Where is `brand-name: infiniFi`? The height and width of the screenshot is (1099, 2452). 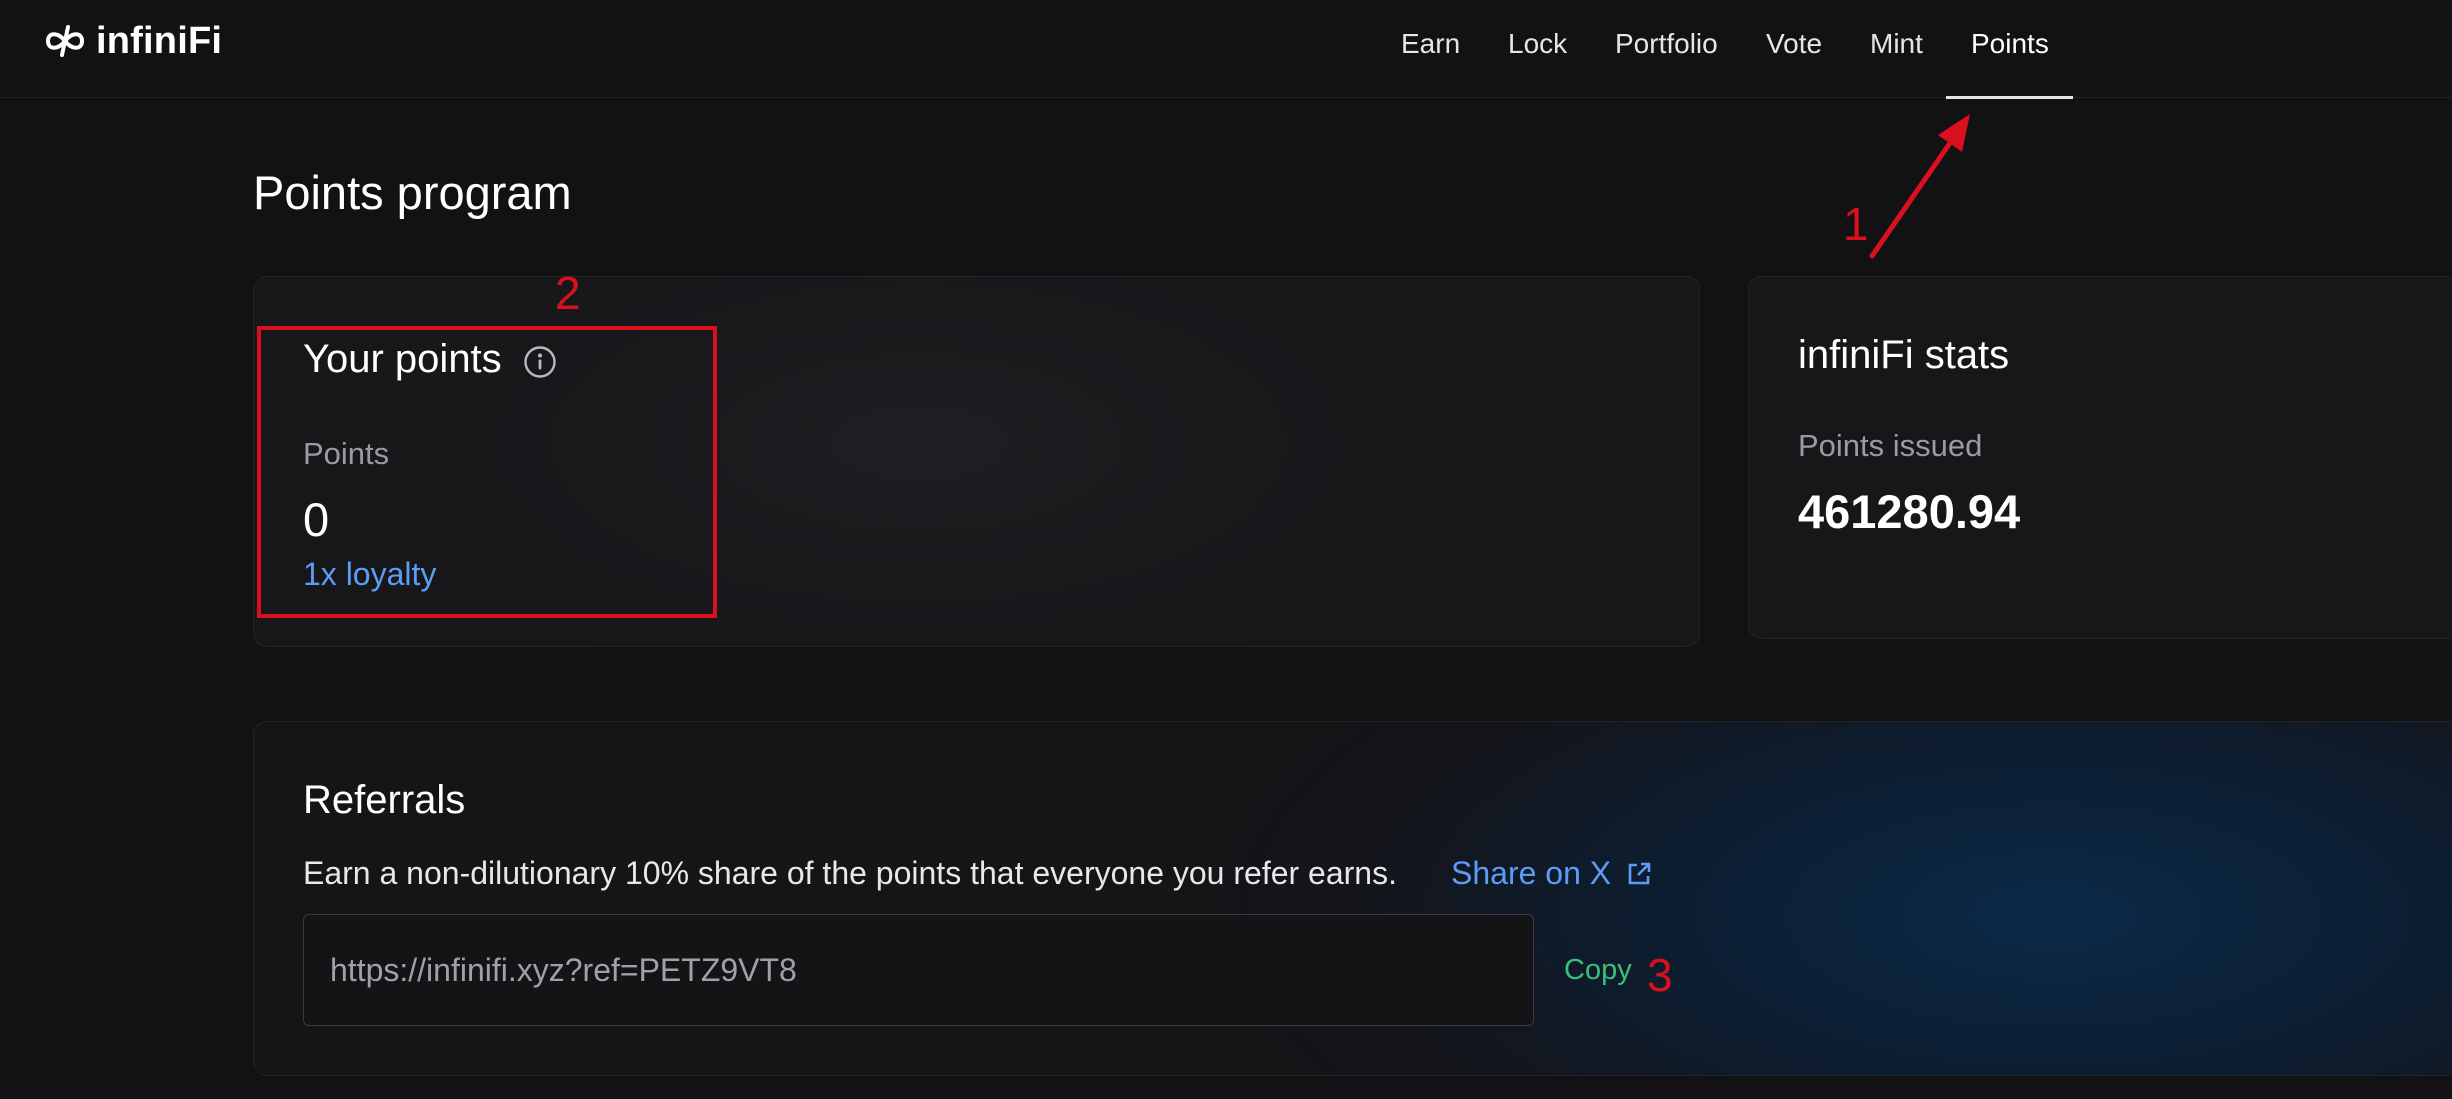
brand-name: infiniFi is located at coordinates (159, 40).